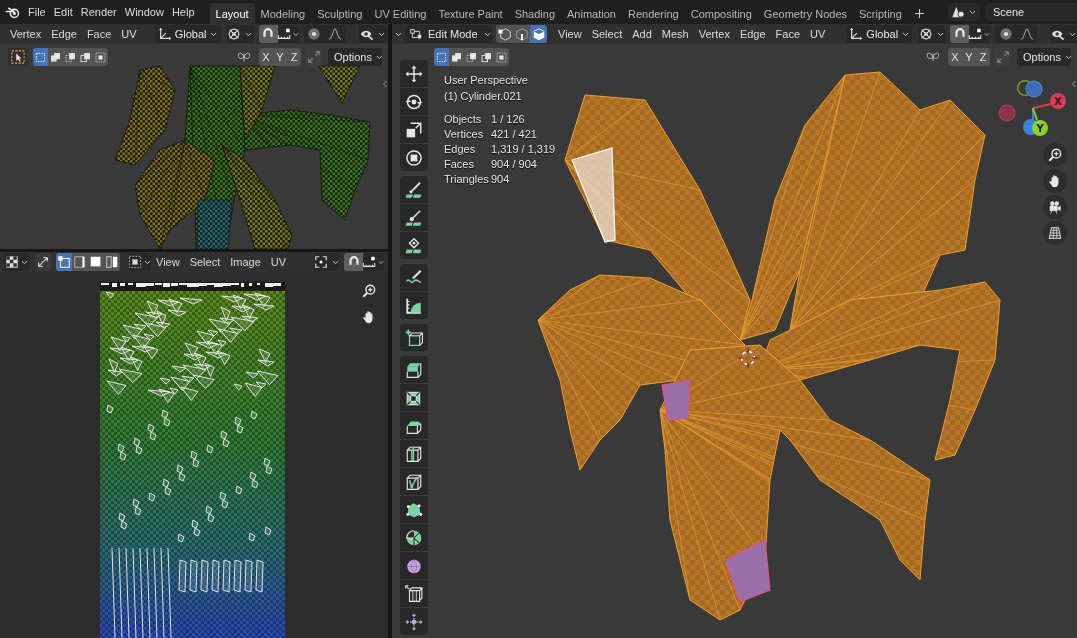 The image size is (1077, 638). I want to click on menu-item: Edit, so click(63, 12).